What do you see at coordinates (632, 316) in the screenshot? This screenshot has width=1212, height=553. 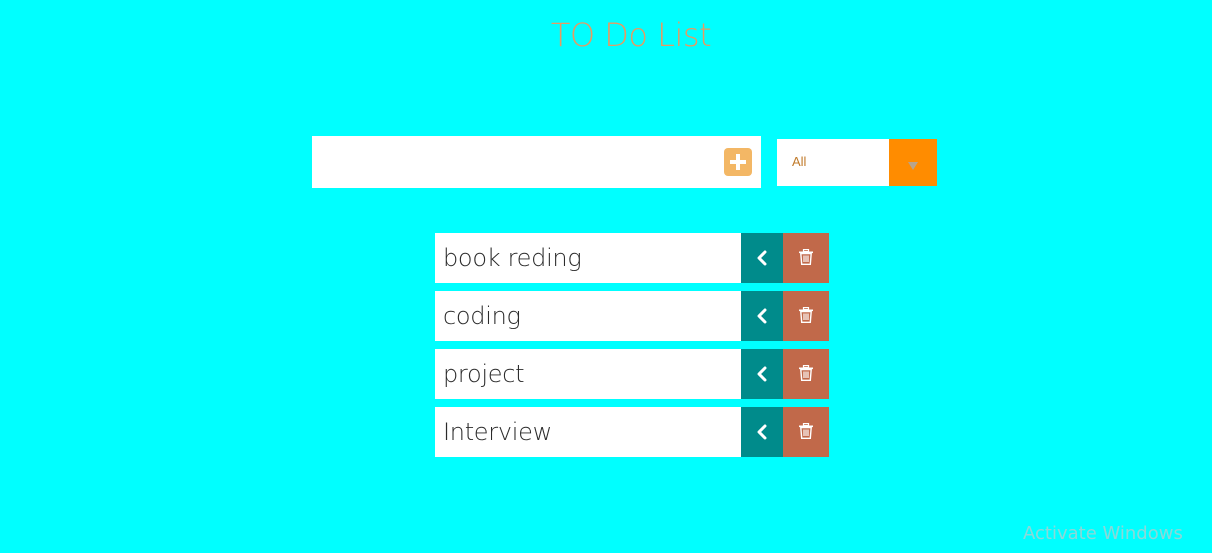 I see `todo-item: coding` at bounding box center [632, 316].